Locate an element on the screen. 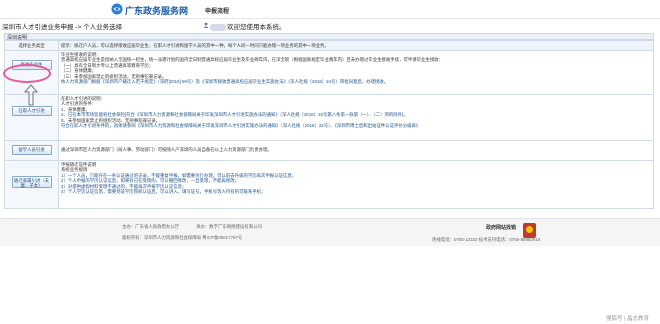 The height and width of the screenshot is (324, 660). row-label-cell: 随迁家属引进（夫妻、子女） is located at coordinates (31, 184).